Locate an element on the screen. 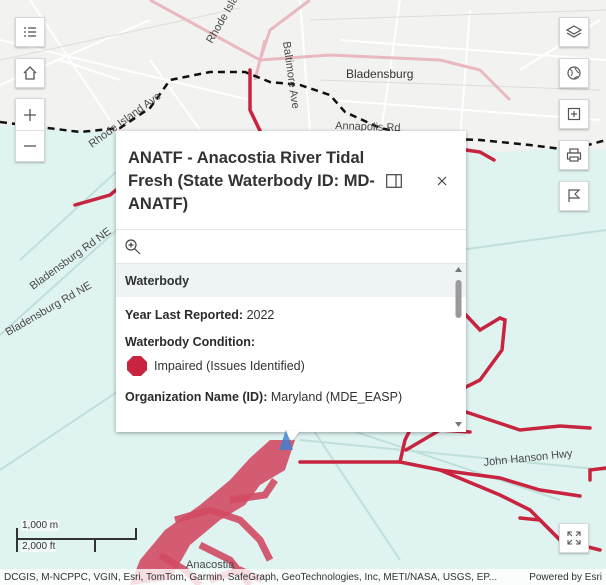  fullscreen-button is located at coordinates (574, 538).